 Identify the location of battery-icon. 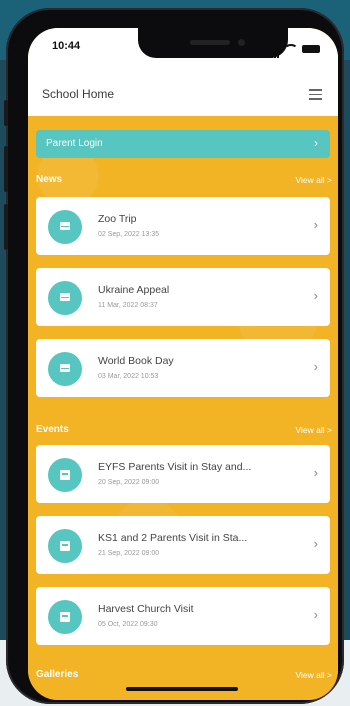
(311, 49).